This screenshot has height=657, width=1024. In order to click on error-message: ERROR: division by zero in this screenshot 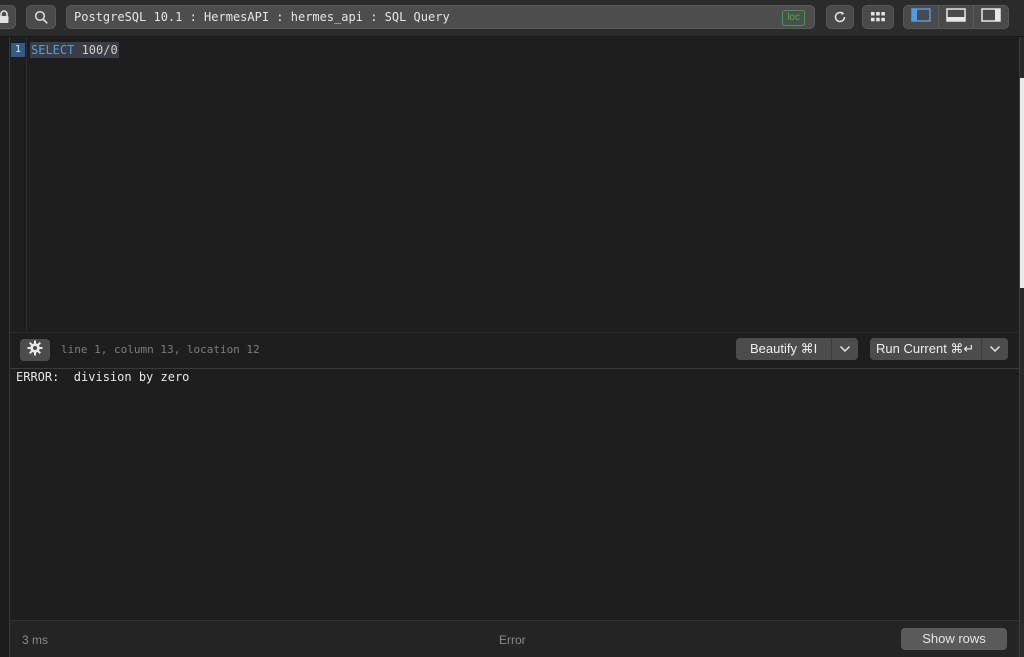, I will do `click(103, 377)`.